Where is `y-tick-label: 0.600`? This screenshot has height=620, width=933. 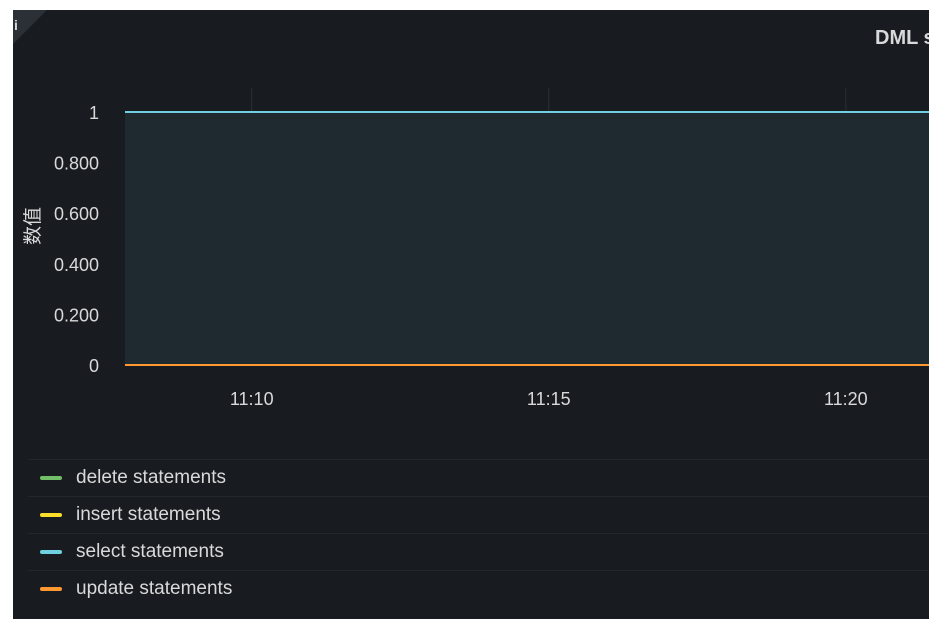
y-tick-label: 0.600 is located at coordinates (76, 214).